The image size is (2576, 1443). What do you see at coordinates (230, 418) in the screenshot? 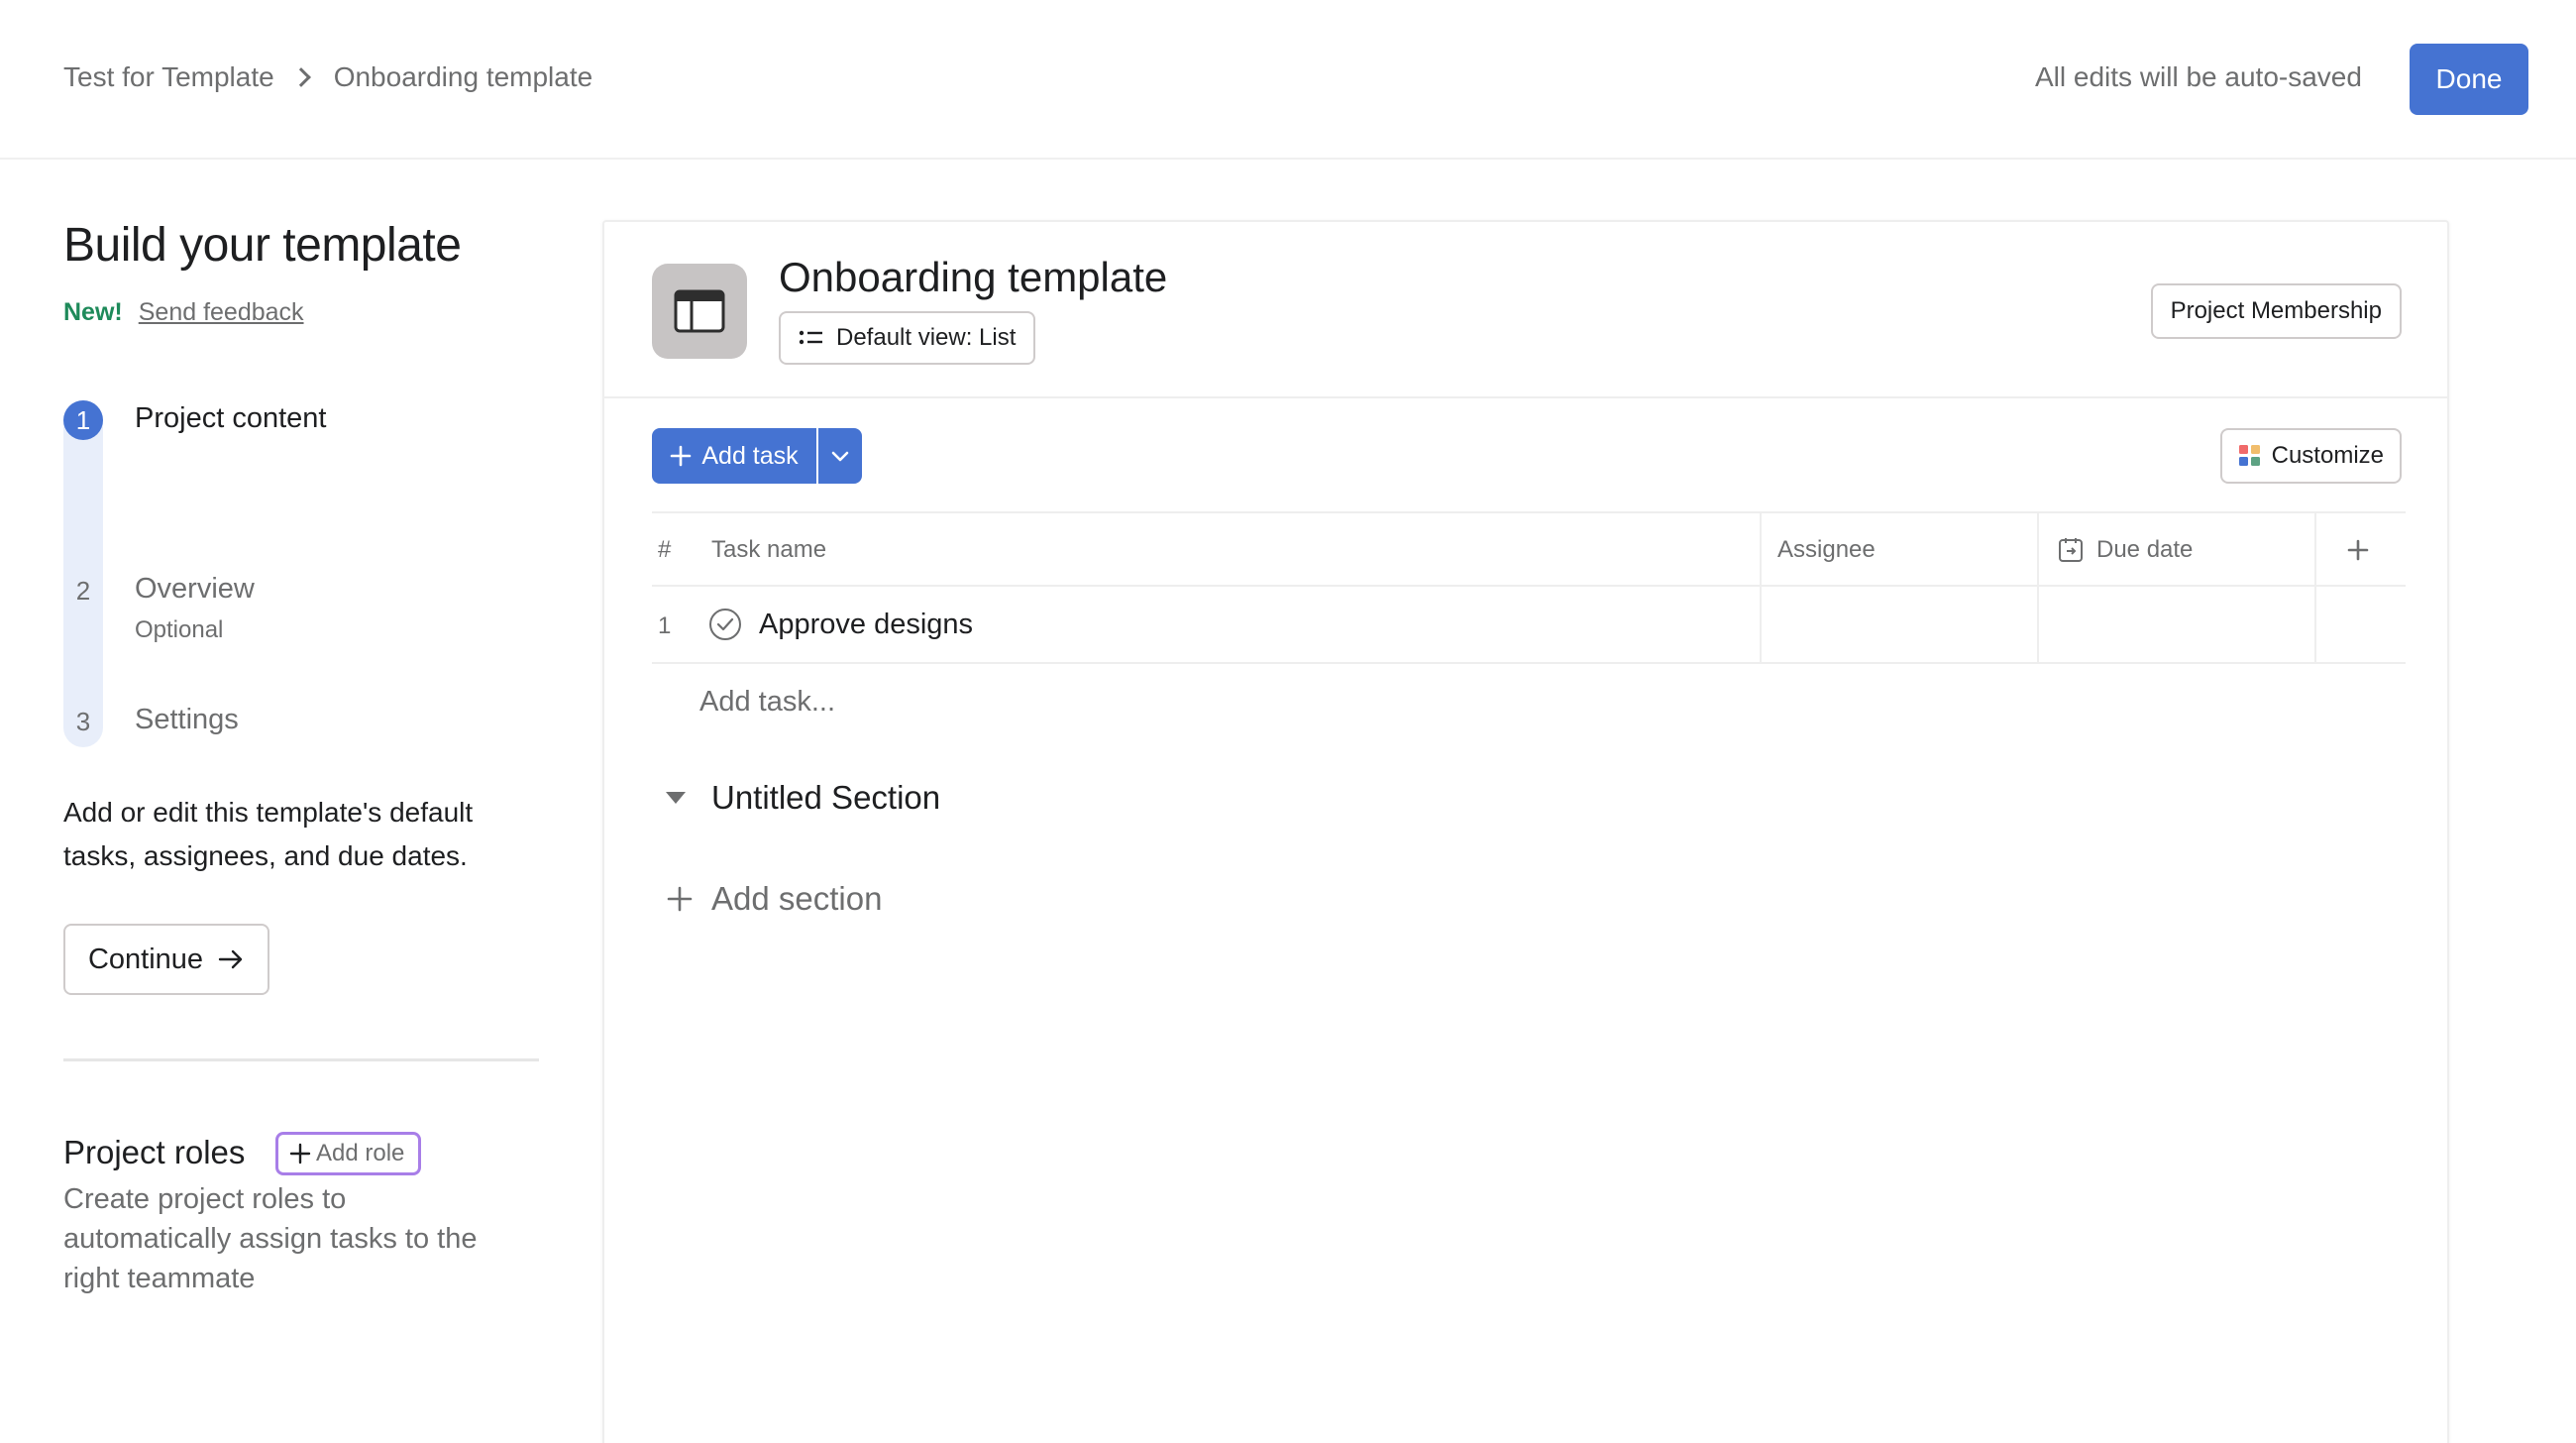
I see `step-label-project-content: Project content` at bounding box center [230, 418].